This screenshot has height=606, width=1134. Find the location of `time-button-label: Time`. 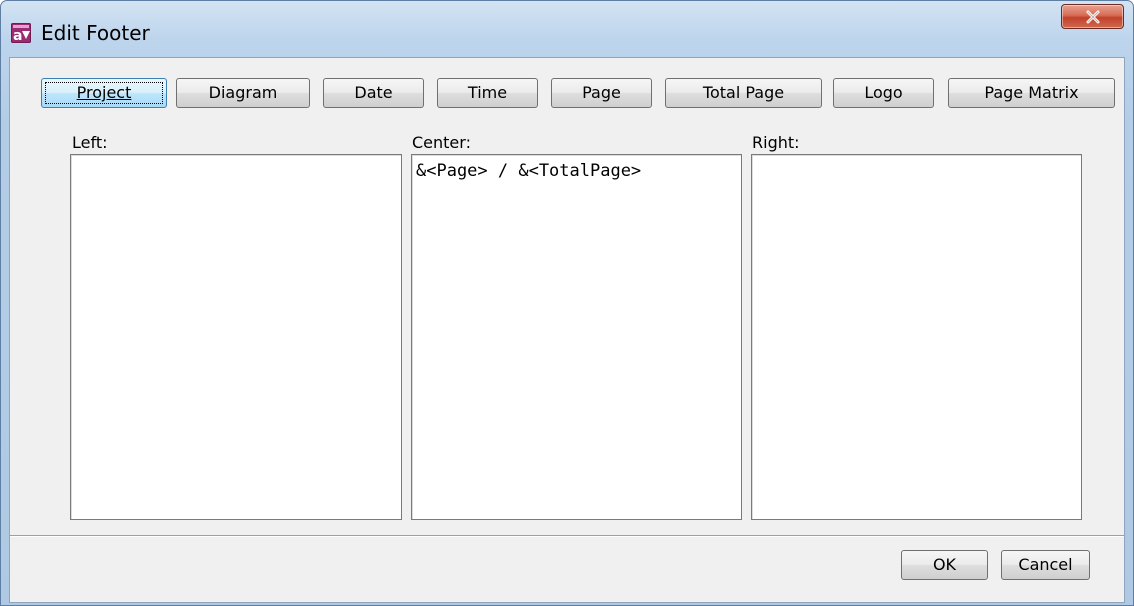

time-button-label: Time is located at coordinates (487, 92).